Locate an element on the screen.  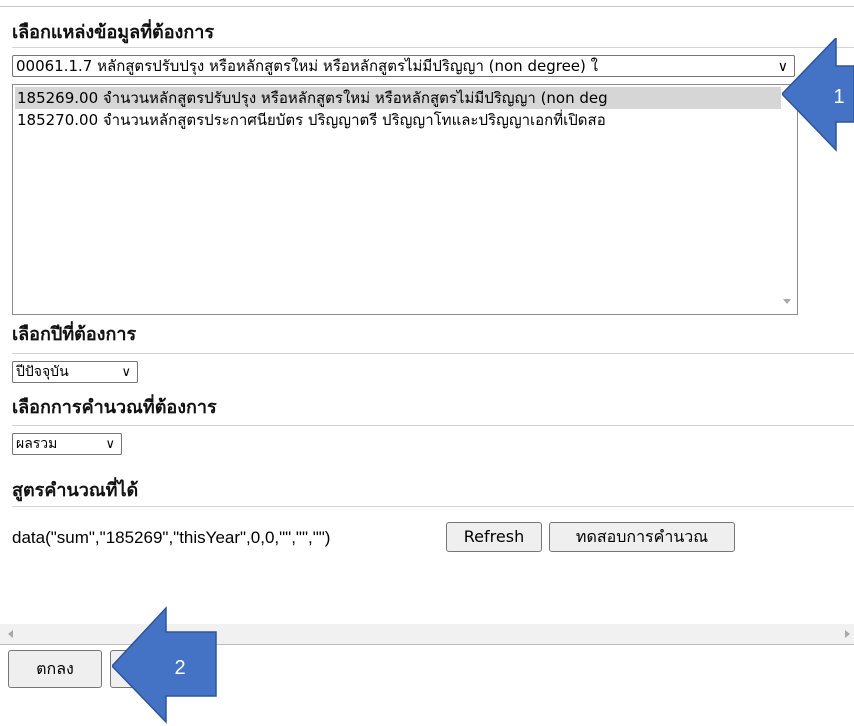
calc-dropdown: ผลรวม ∨ is located at coordinates (67, 444).